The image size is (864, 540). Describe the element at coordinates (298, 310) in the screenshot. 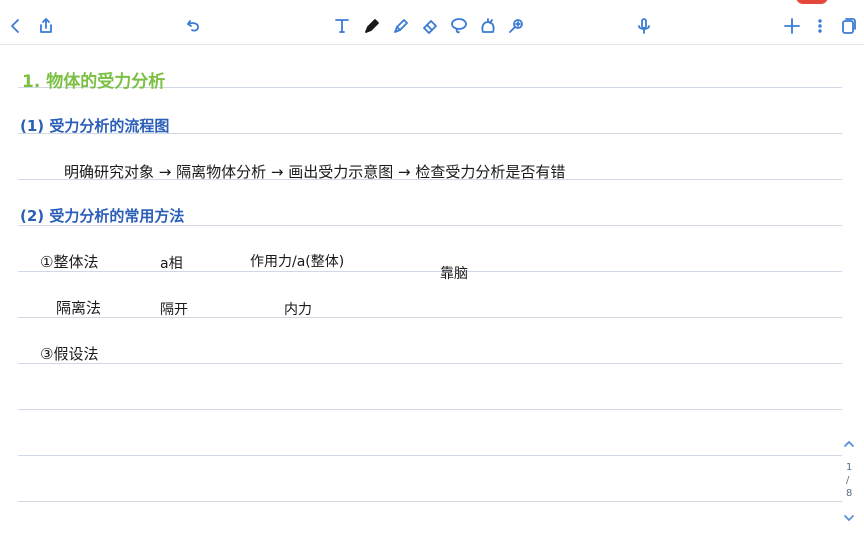

I see `method-isolation-detail: 内力` at that location.